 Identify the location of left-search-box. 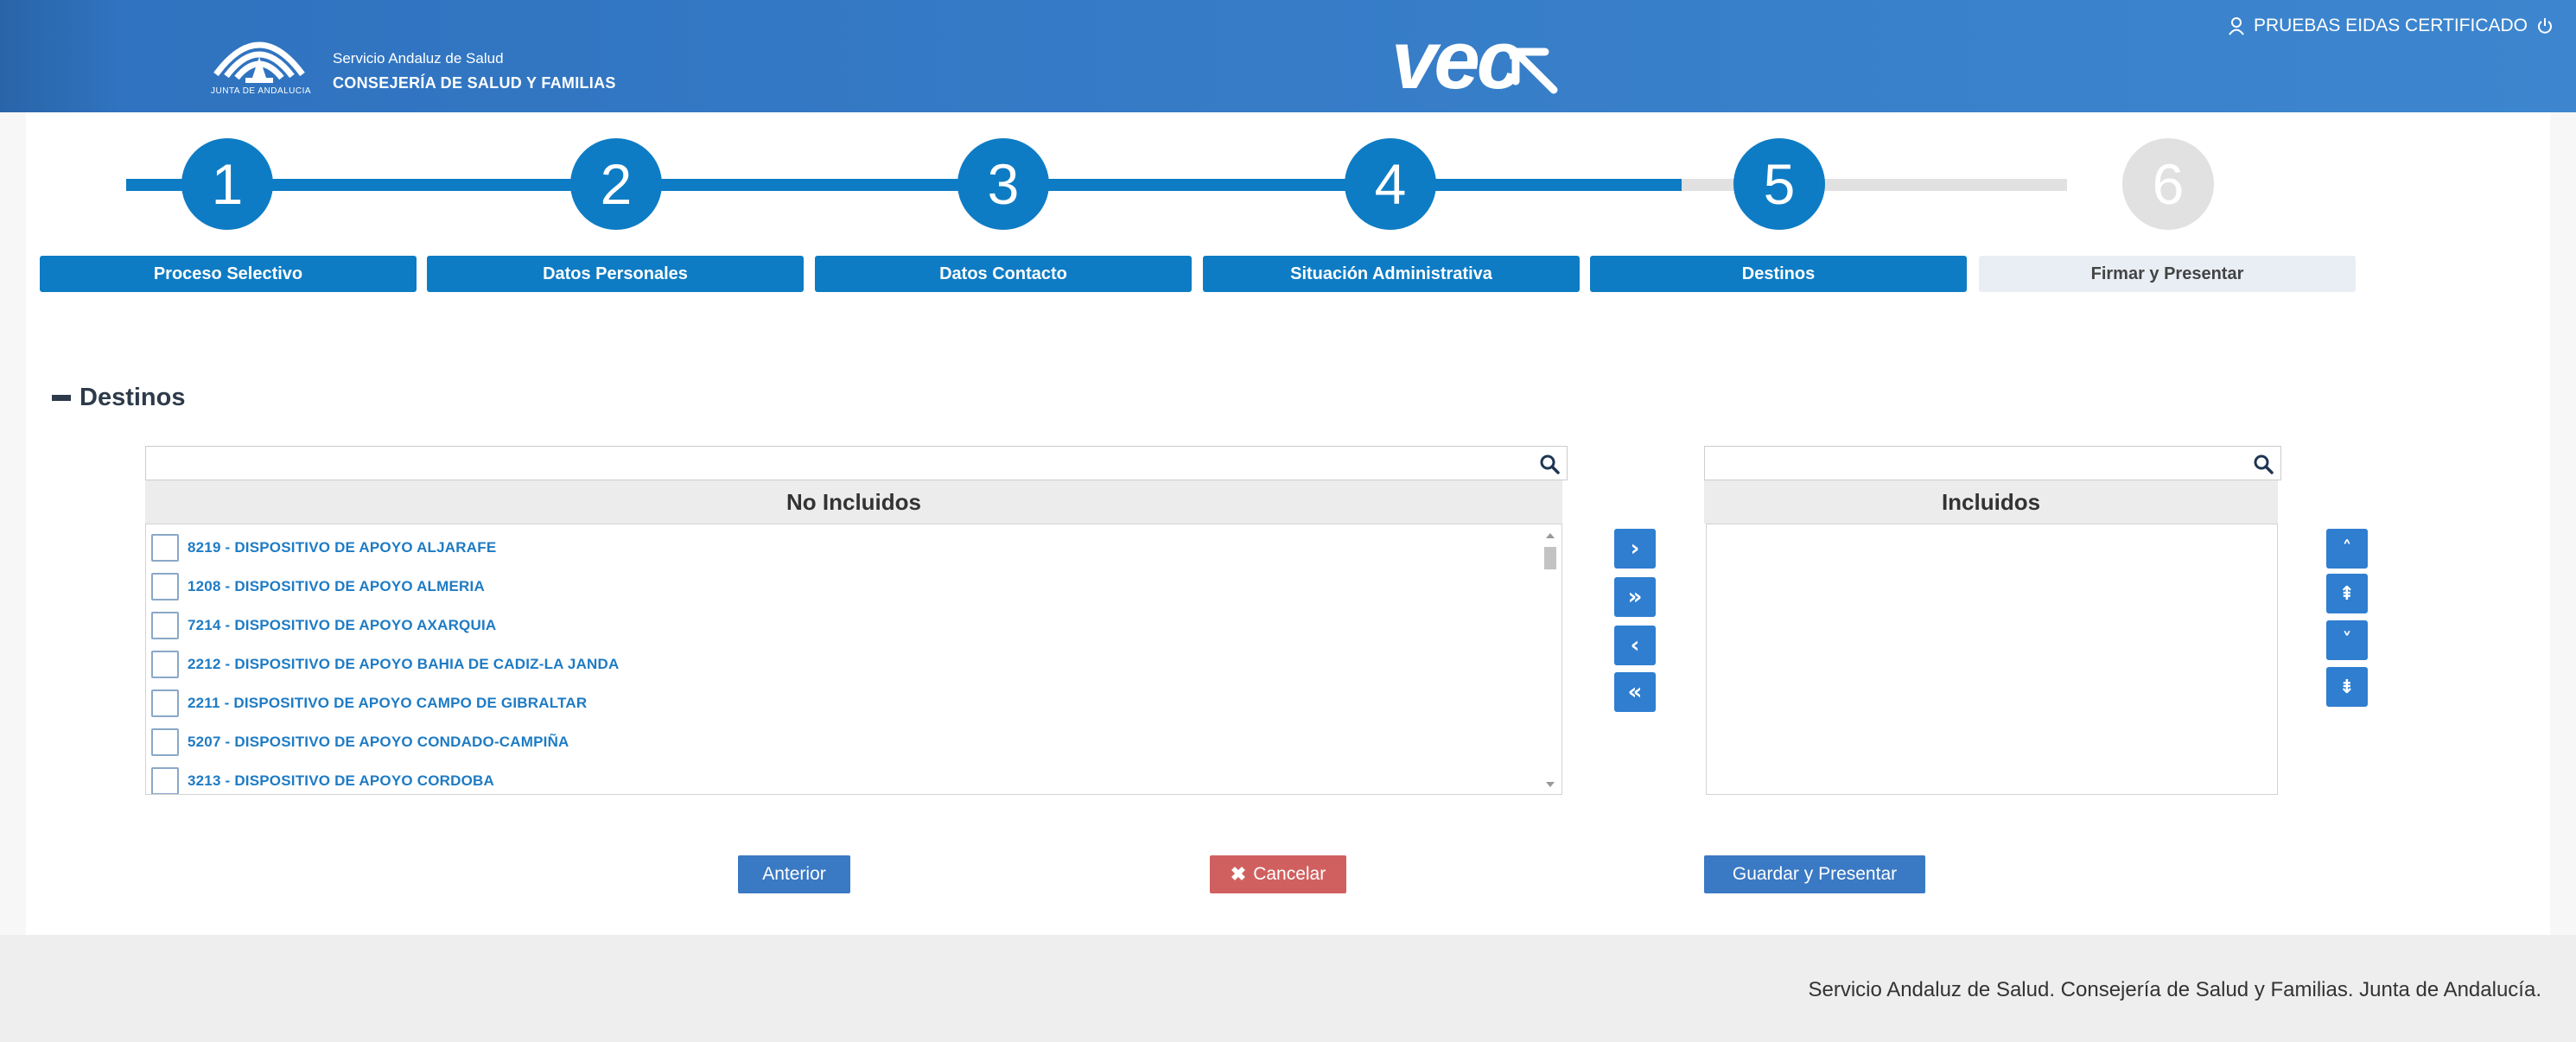
(856, 463).